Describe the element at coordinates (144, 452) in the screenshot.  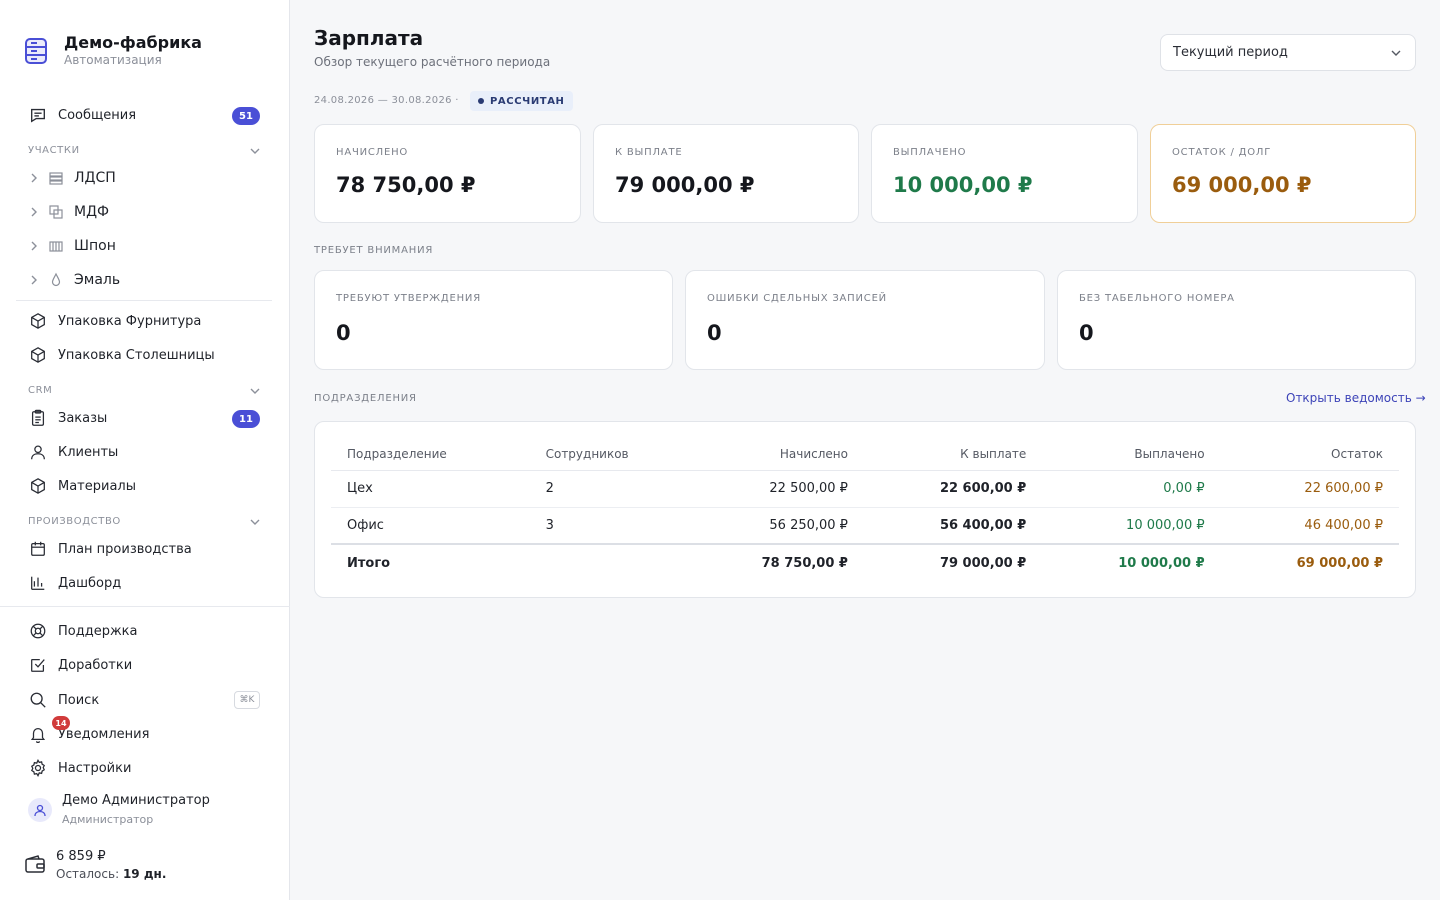
I see `sidebar-item-clients: Клиенты` at that location.